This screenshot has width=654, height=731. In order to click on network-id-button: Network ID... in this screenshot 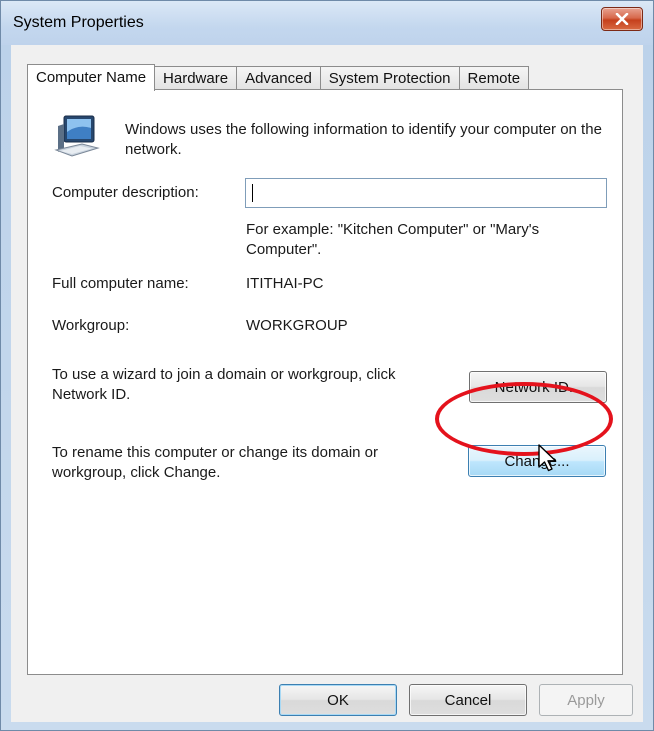, I will do `click(538, 387)`.